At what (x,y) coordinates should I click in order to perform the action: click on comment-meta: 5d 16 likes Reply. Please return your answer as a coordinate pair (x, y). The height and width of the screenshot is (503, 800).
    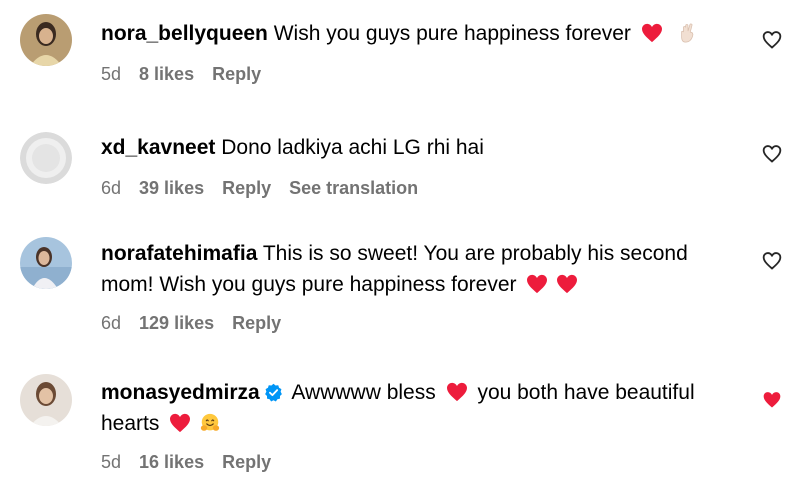
    Looking at the image, I should click on (195, 462).